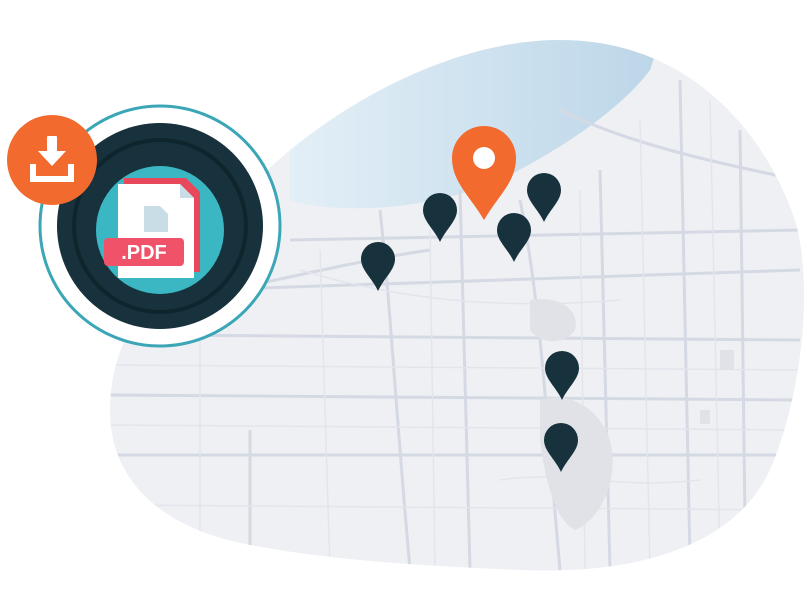 The height and width of the screenshot is (595, 807). Describe the element at coordinates (52, 160) in the screenshot. I see `download-button` at that location.